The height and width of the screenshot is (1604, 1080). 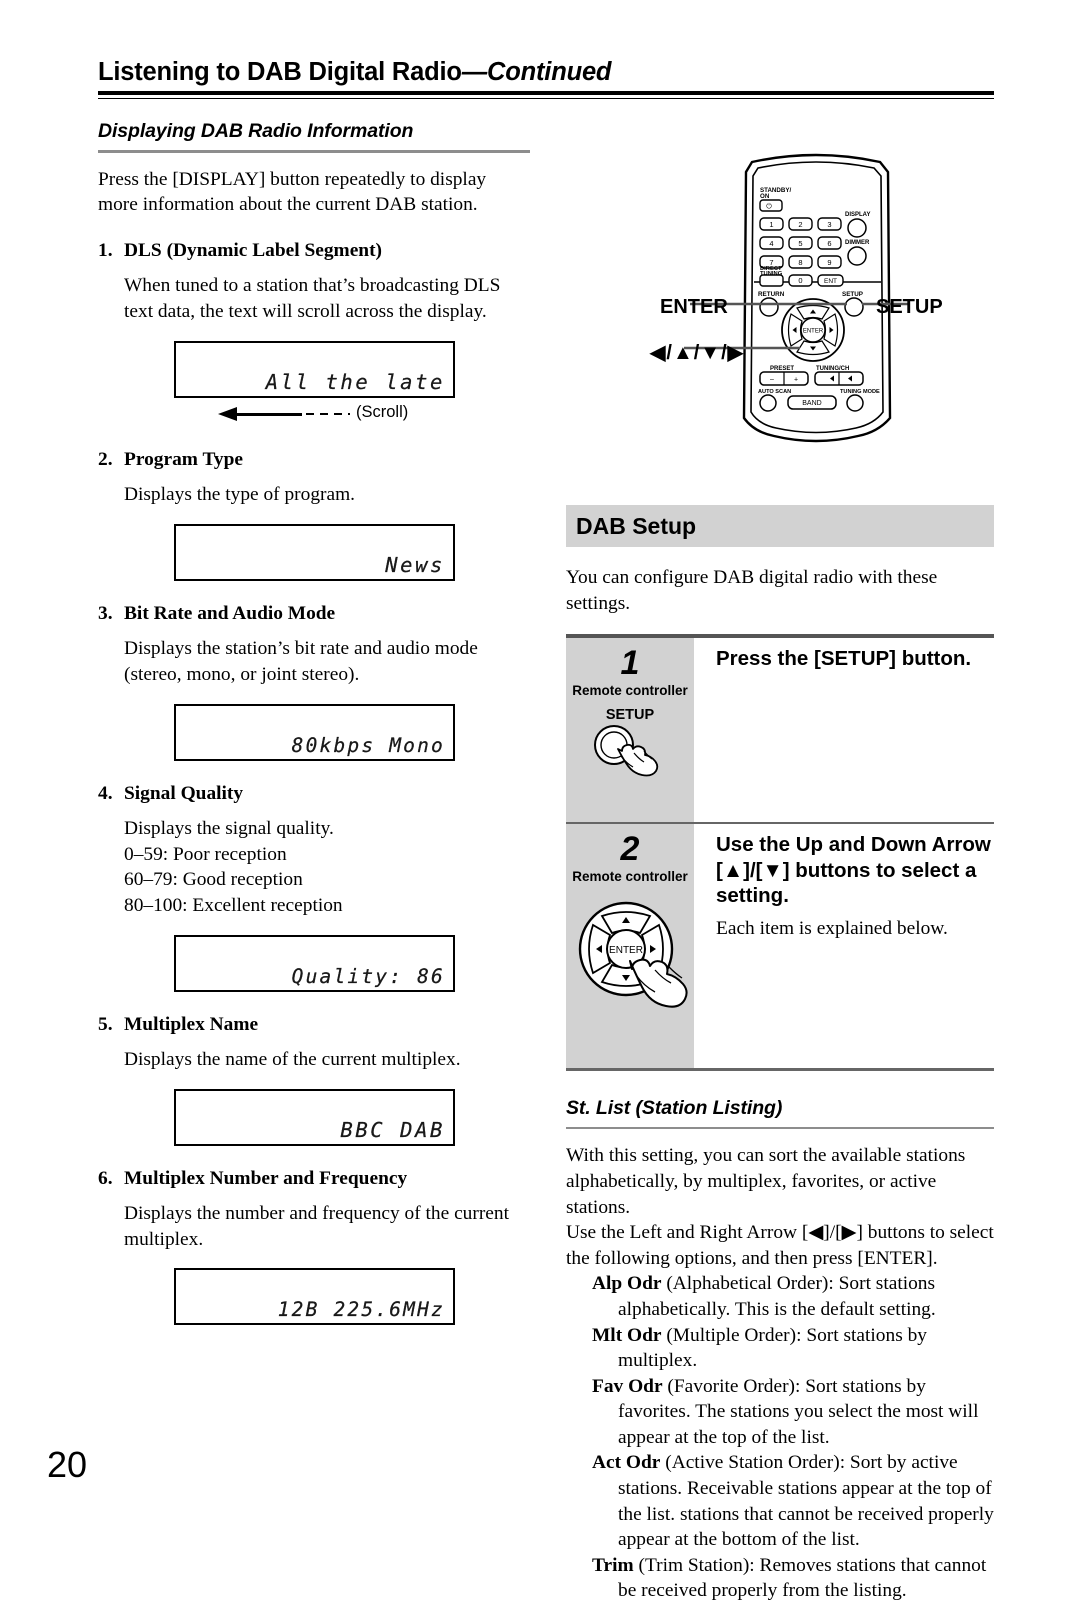 I want to click on list-item: 6. Multiplex Number and Frequency, so click(x=314, y=1179).